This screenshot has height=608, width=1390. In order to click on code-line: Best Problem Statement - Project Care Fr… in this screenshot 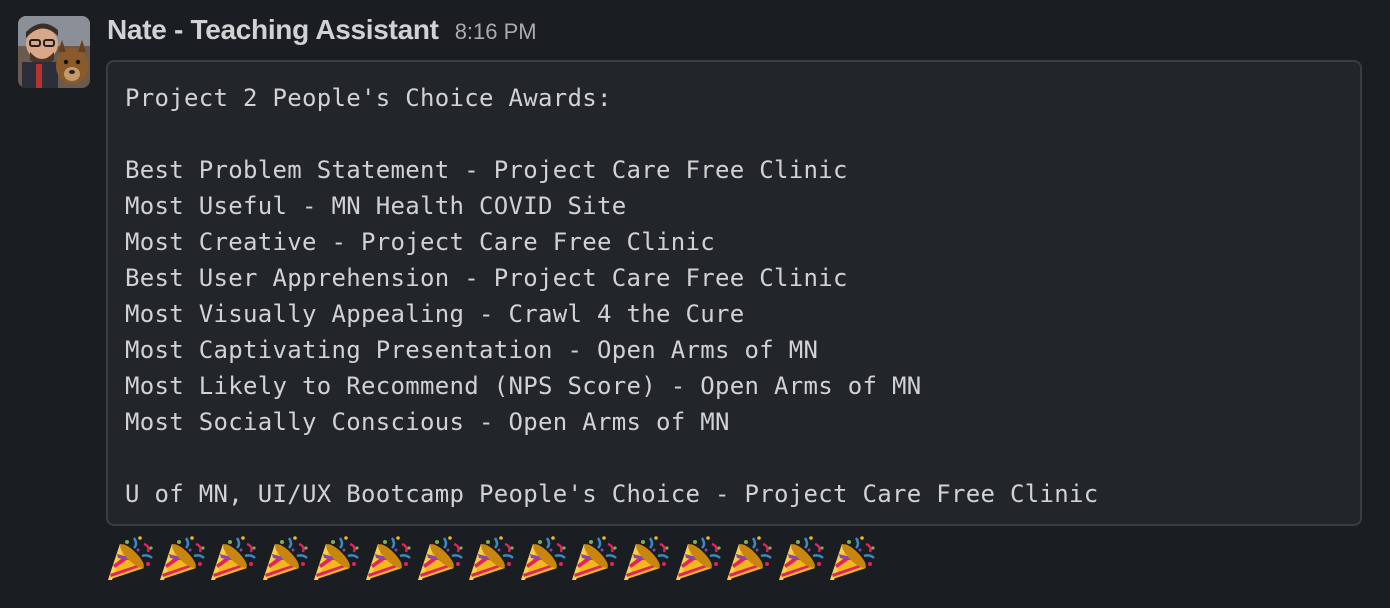, I will do `click(486, 170)`.